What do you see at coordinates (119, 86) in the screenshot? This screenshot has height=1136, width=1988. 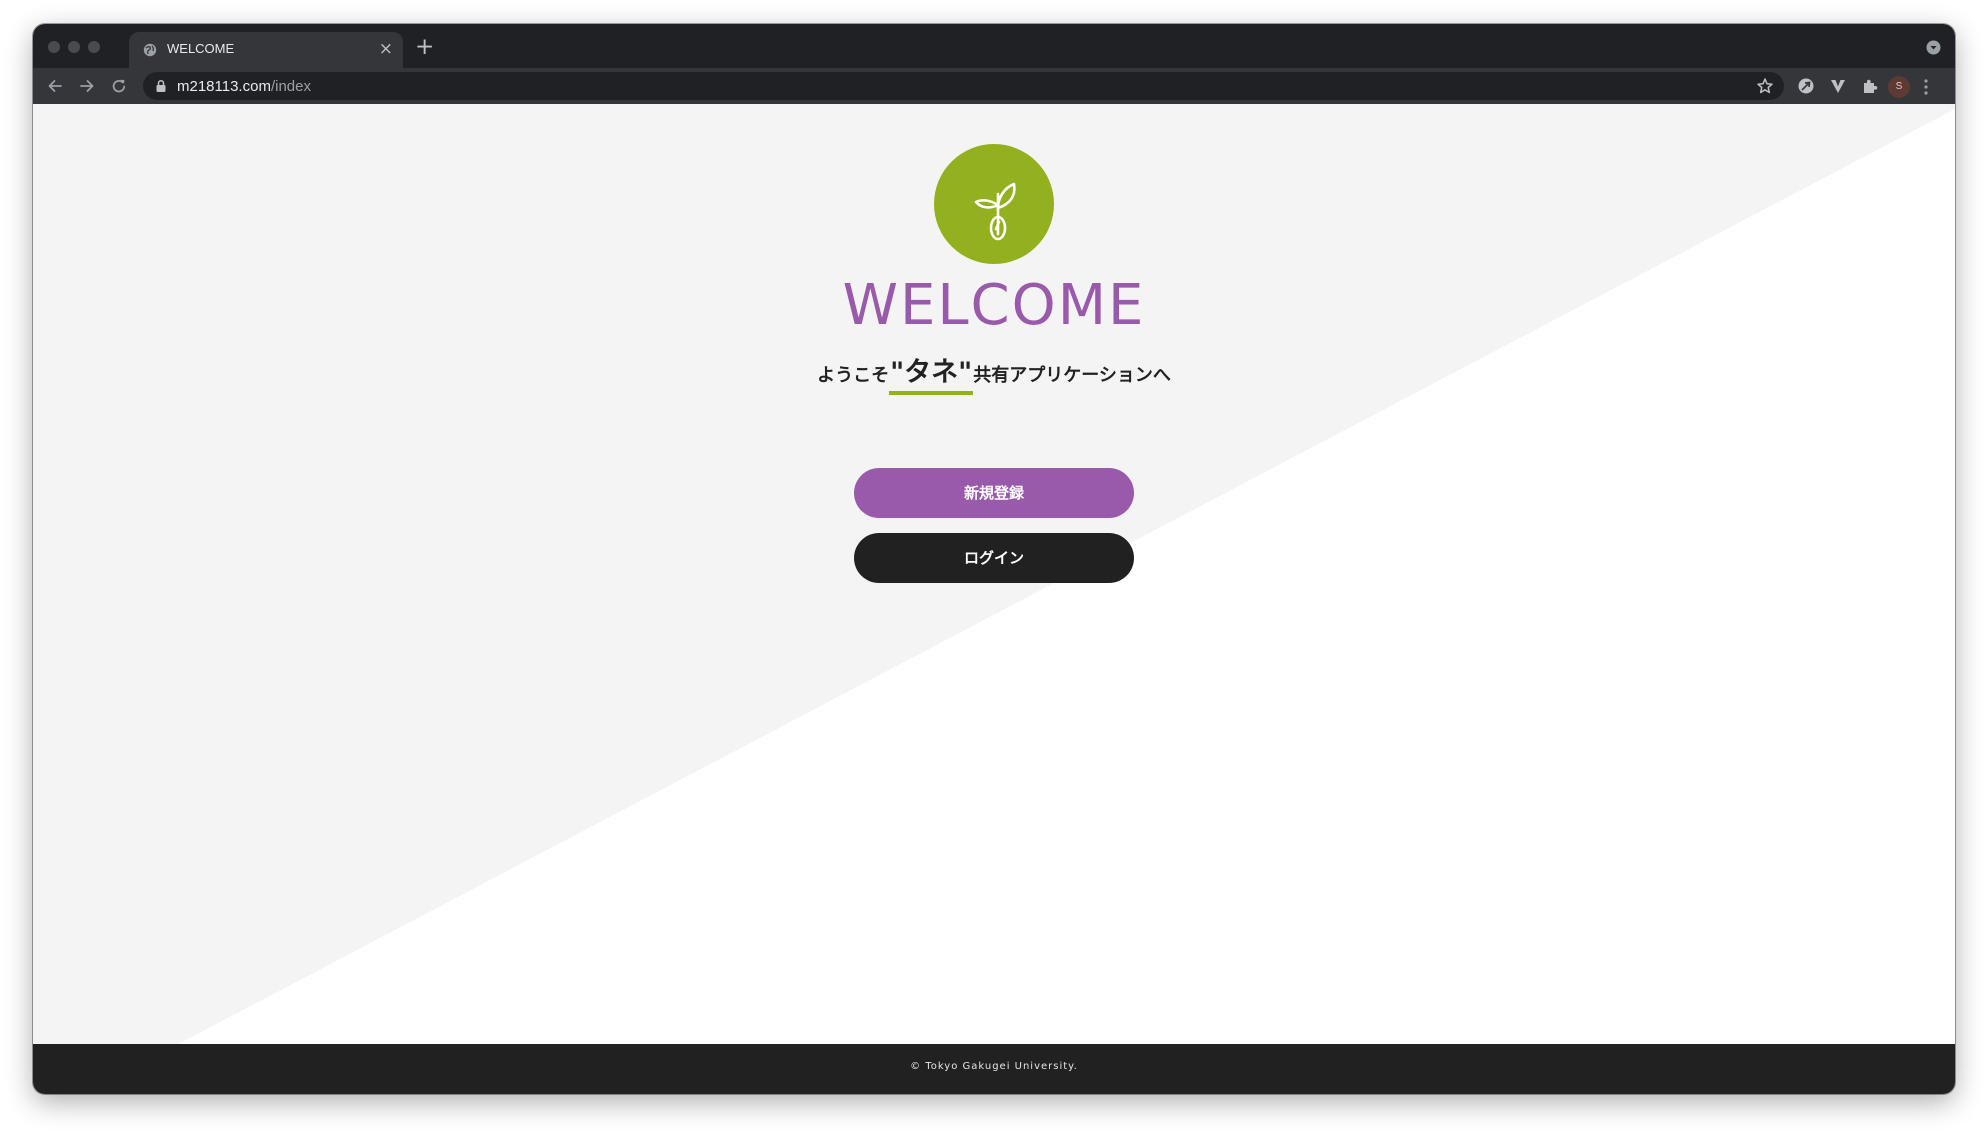 I see `reload-icon` at bounding box center [119, 86].